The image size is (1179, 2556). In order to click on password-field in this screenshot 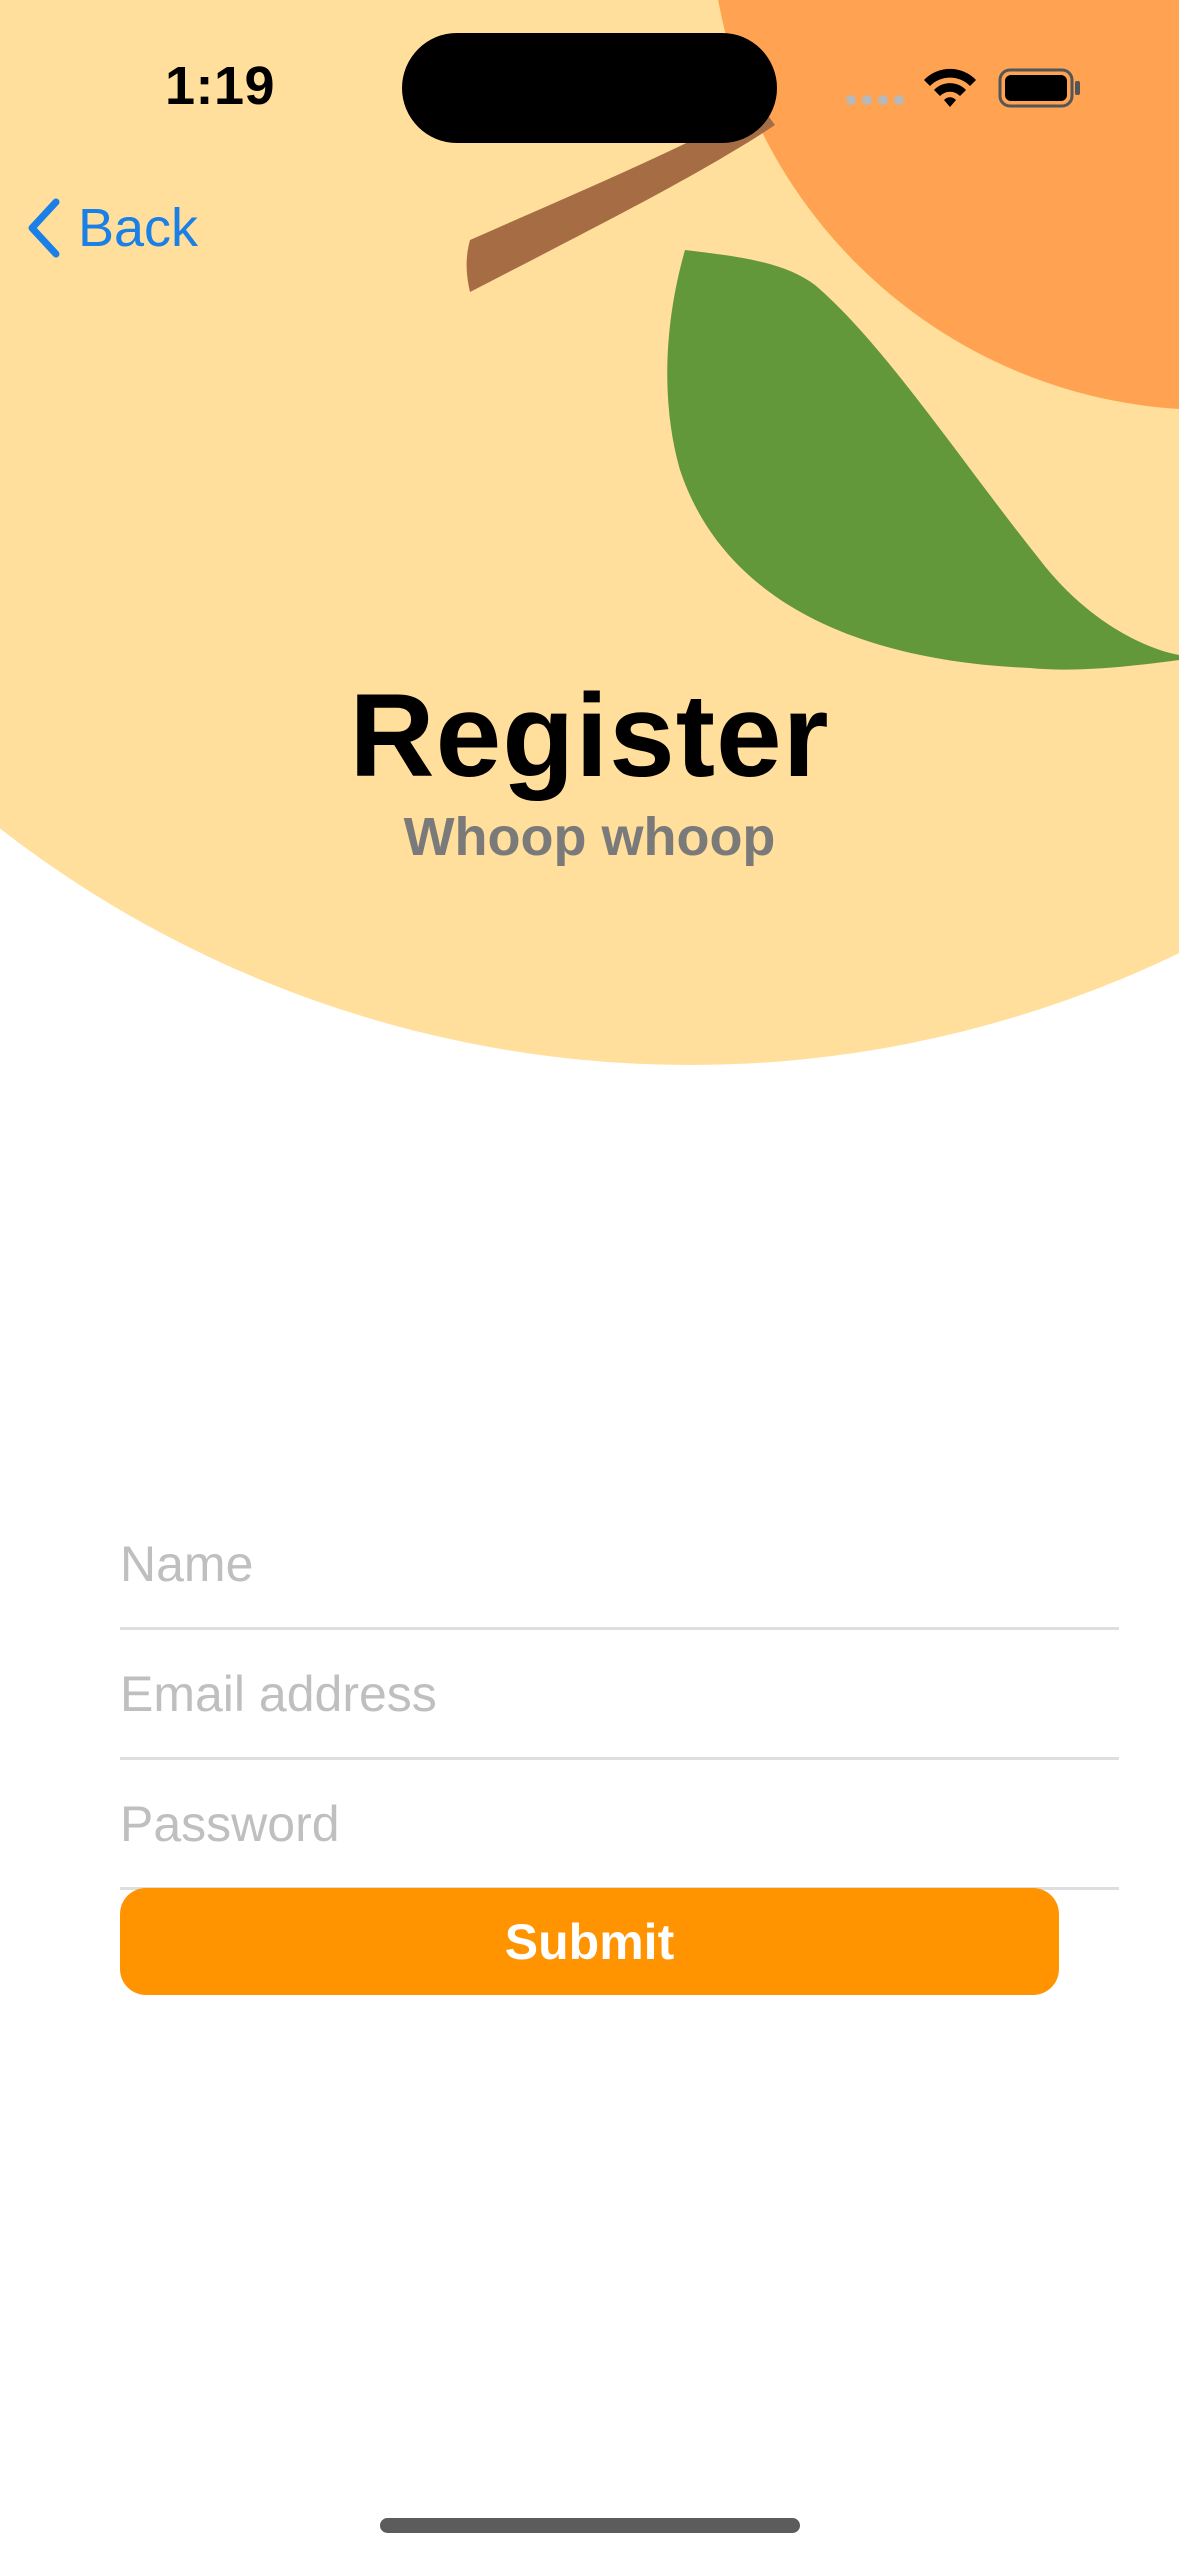, I will do `click(619, 1823)`.